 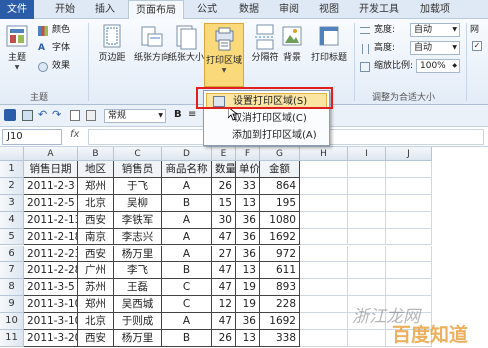 What do you see at coordinates (12, 154) in the screenshot?
I see `select-all-corner` at bounding box center [12, 154].